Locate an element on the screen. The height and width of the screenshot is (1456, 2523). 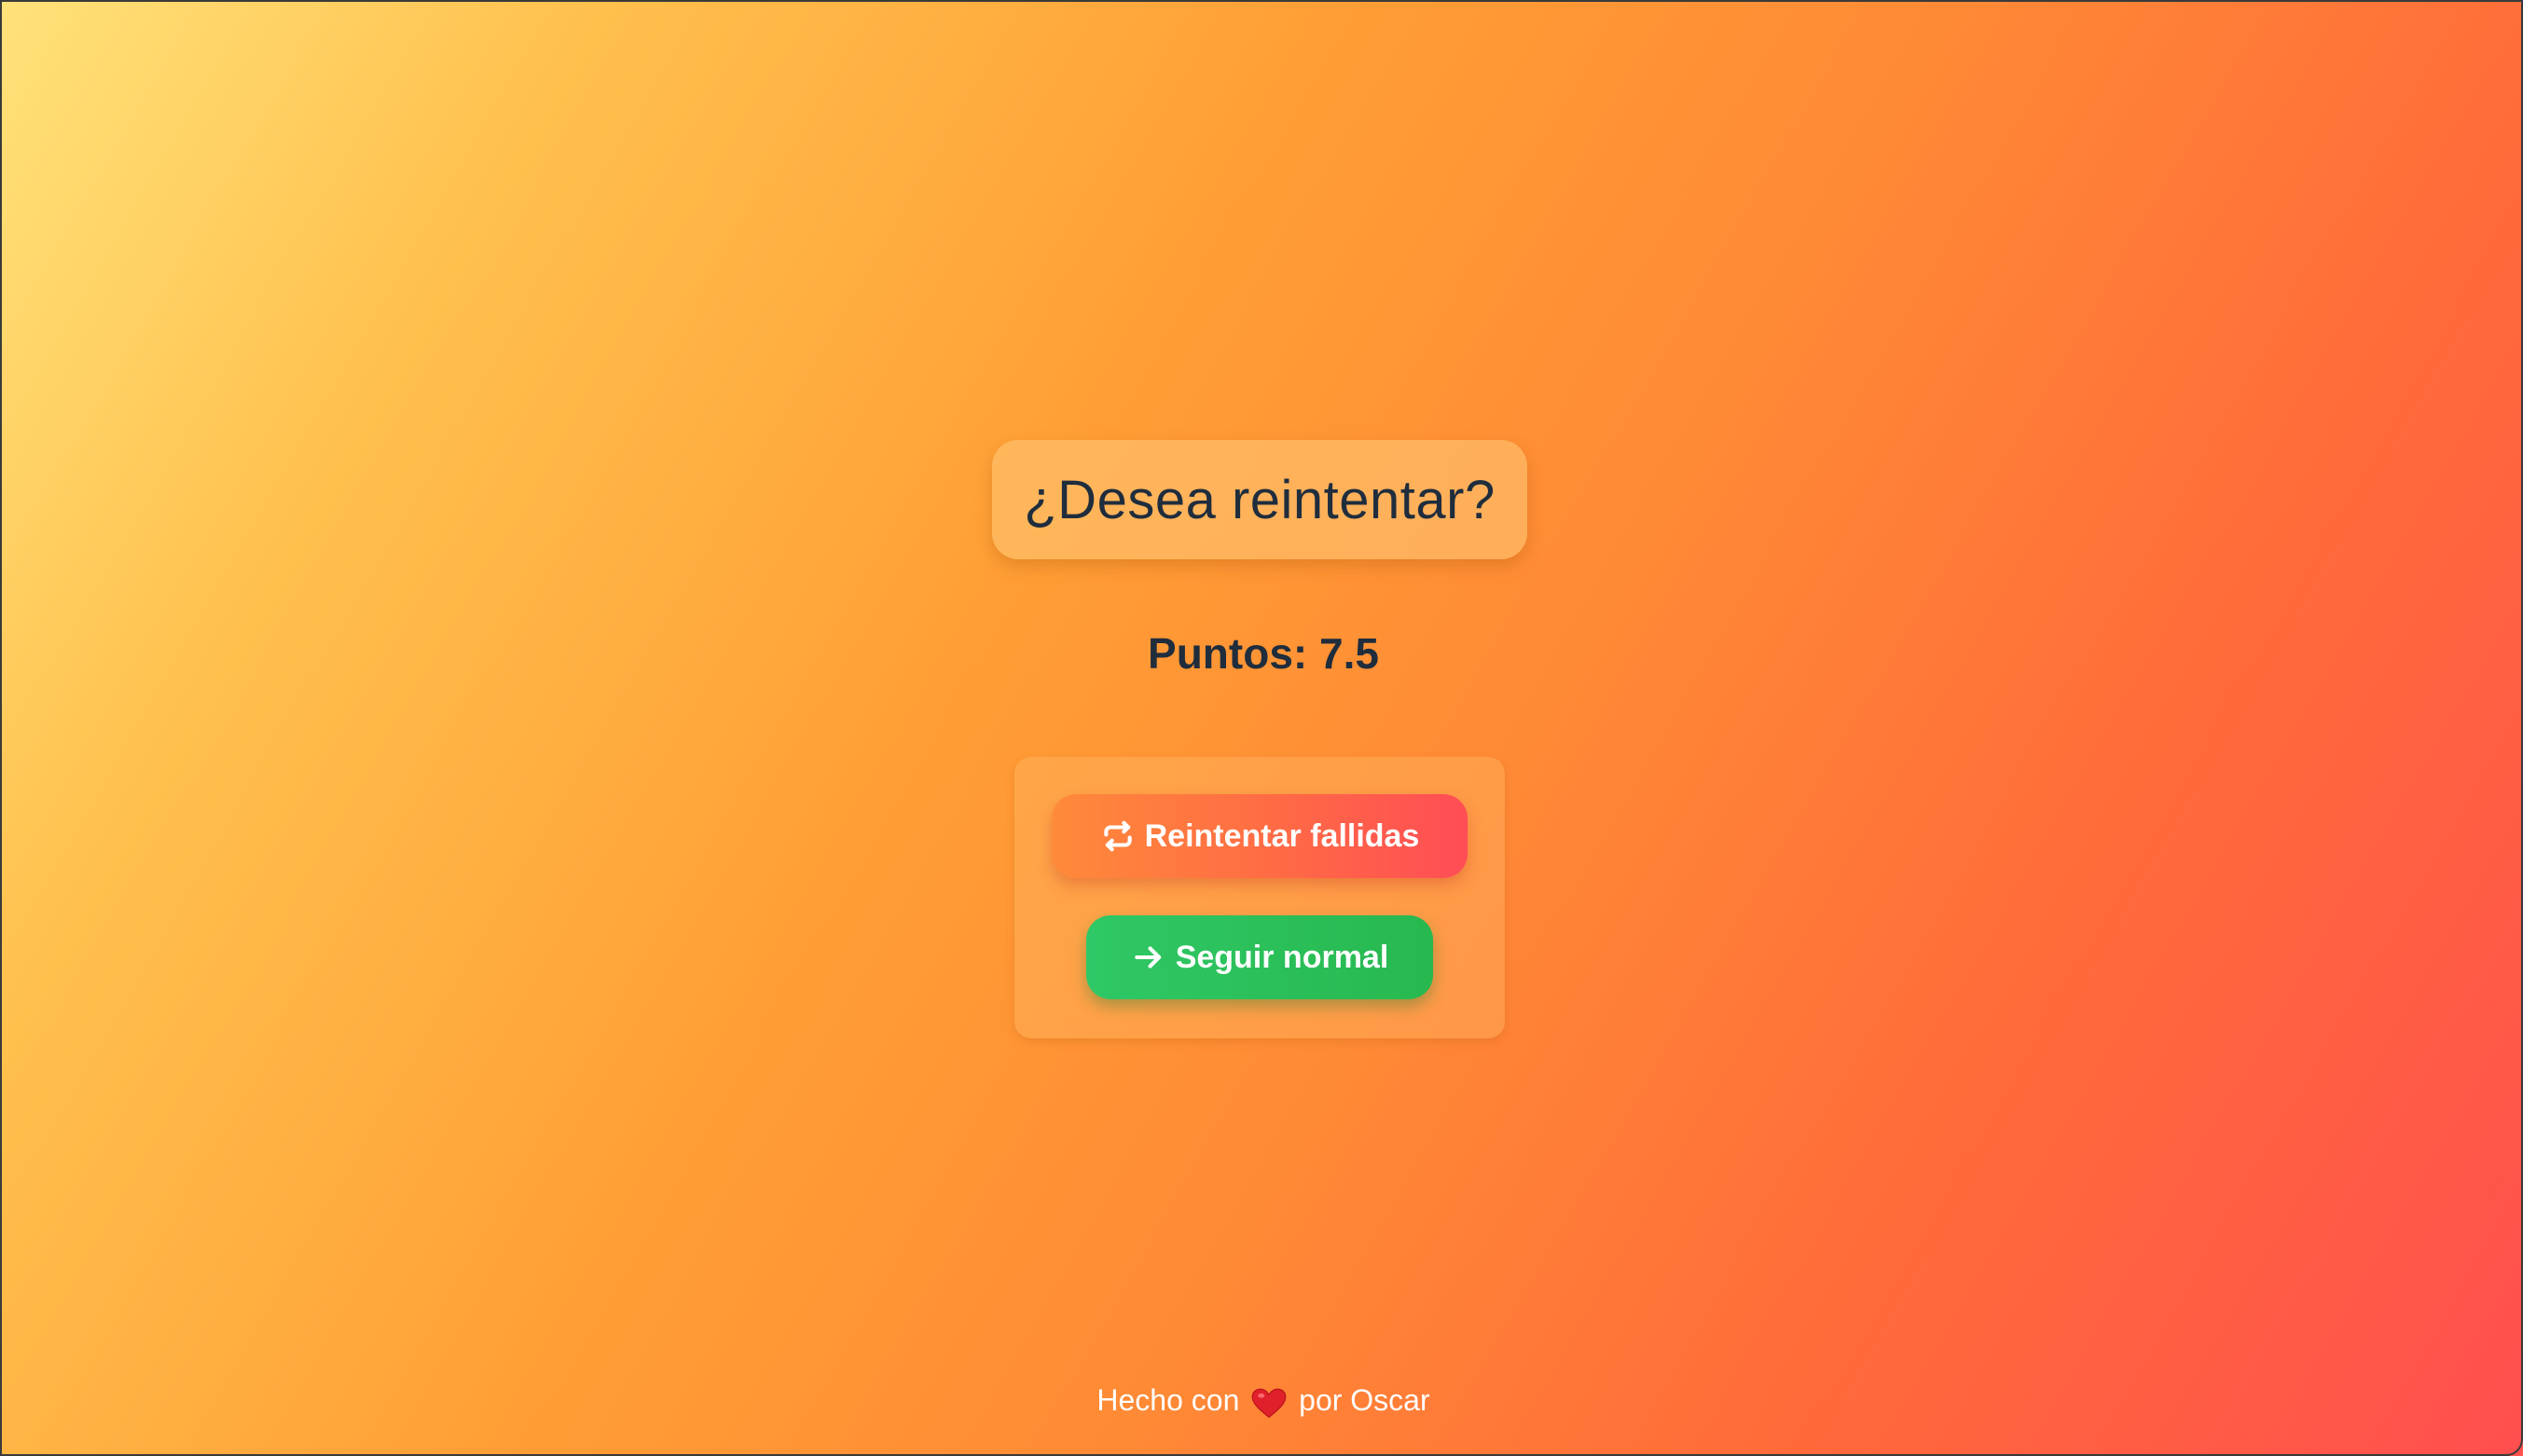
arrow-right-icon is located at coordinates (1148, 957).